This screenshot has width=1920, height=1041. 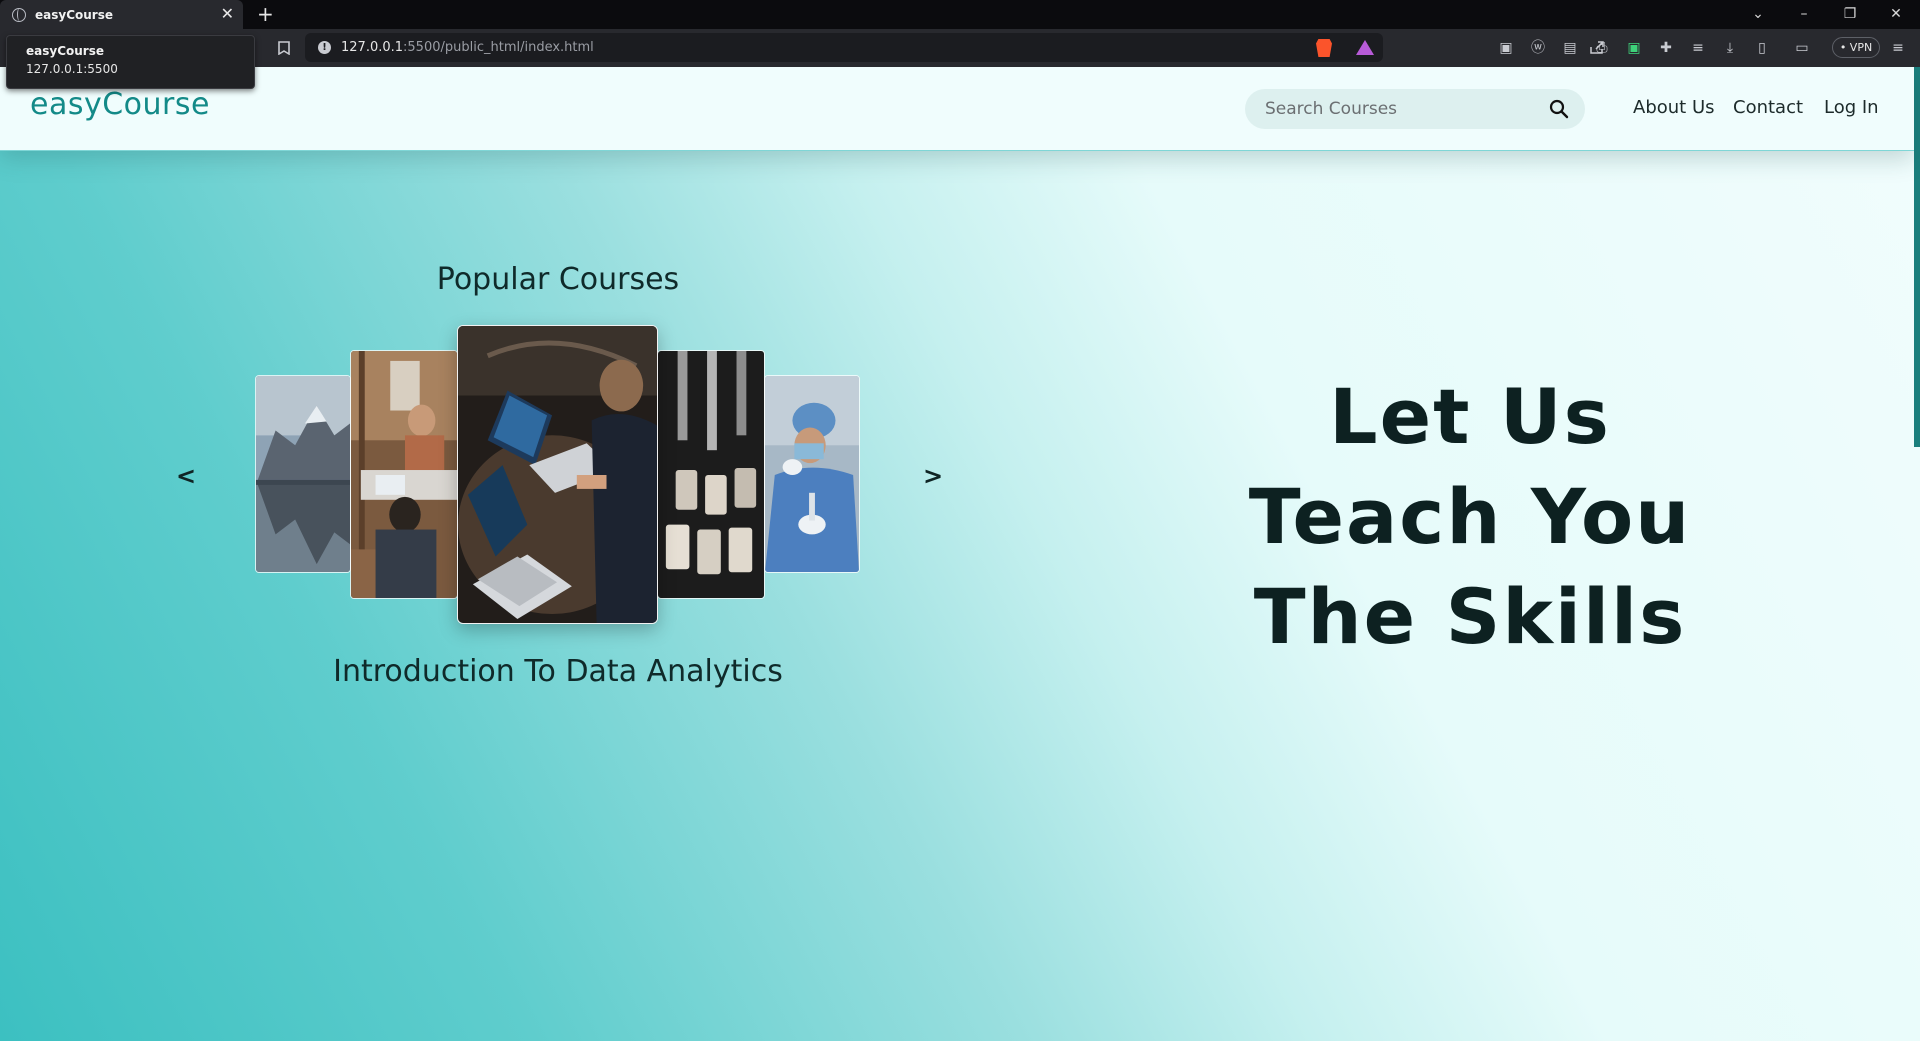 What do you see at coordinates (130, 62) in the screenshot?
I see `tab-tooltip: easyCourse 127.0.0.1:5500` at bounding box center [130, 62].